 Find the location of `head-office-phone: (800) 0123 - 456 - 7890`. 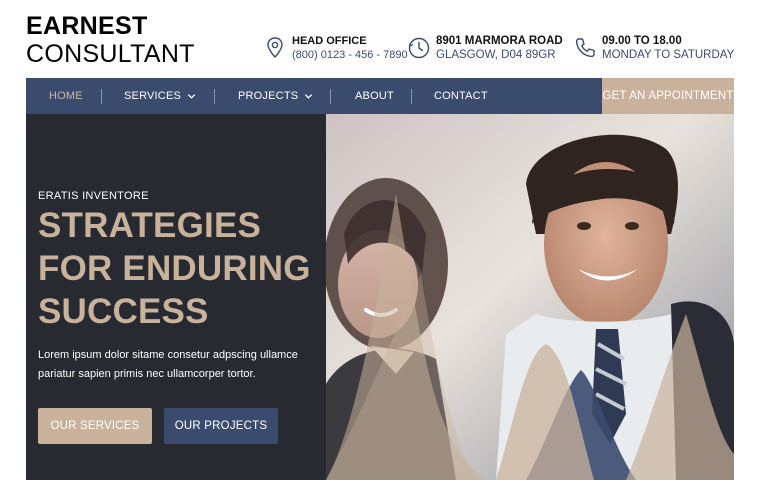

head-office-phone: (800) 0123 - 456 - 7890 is located at coordinates (350, 55).